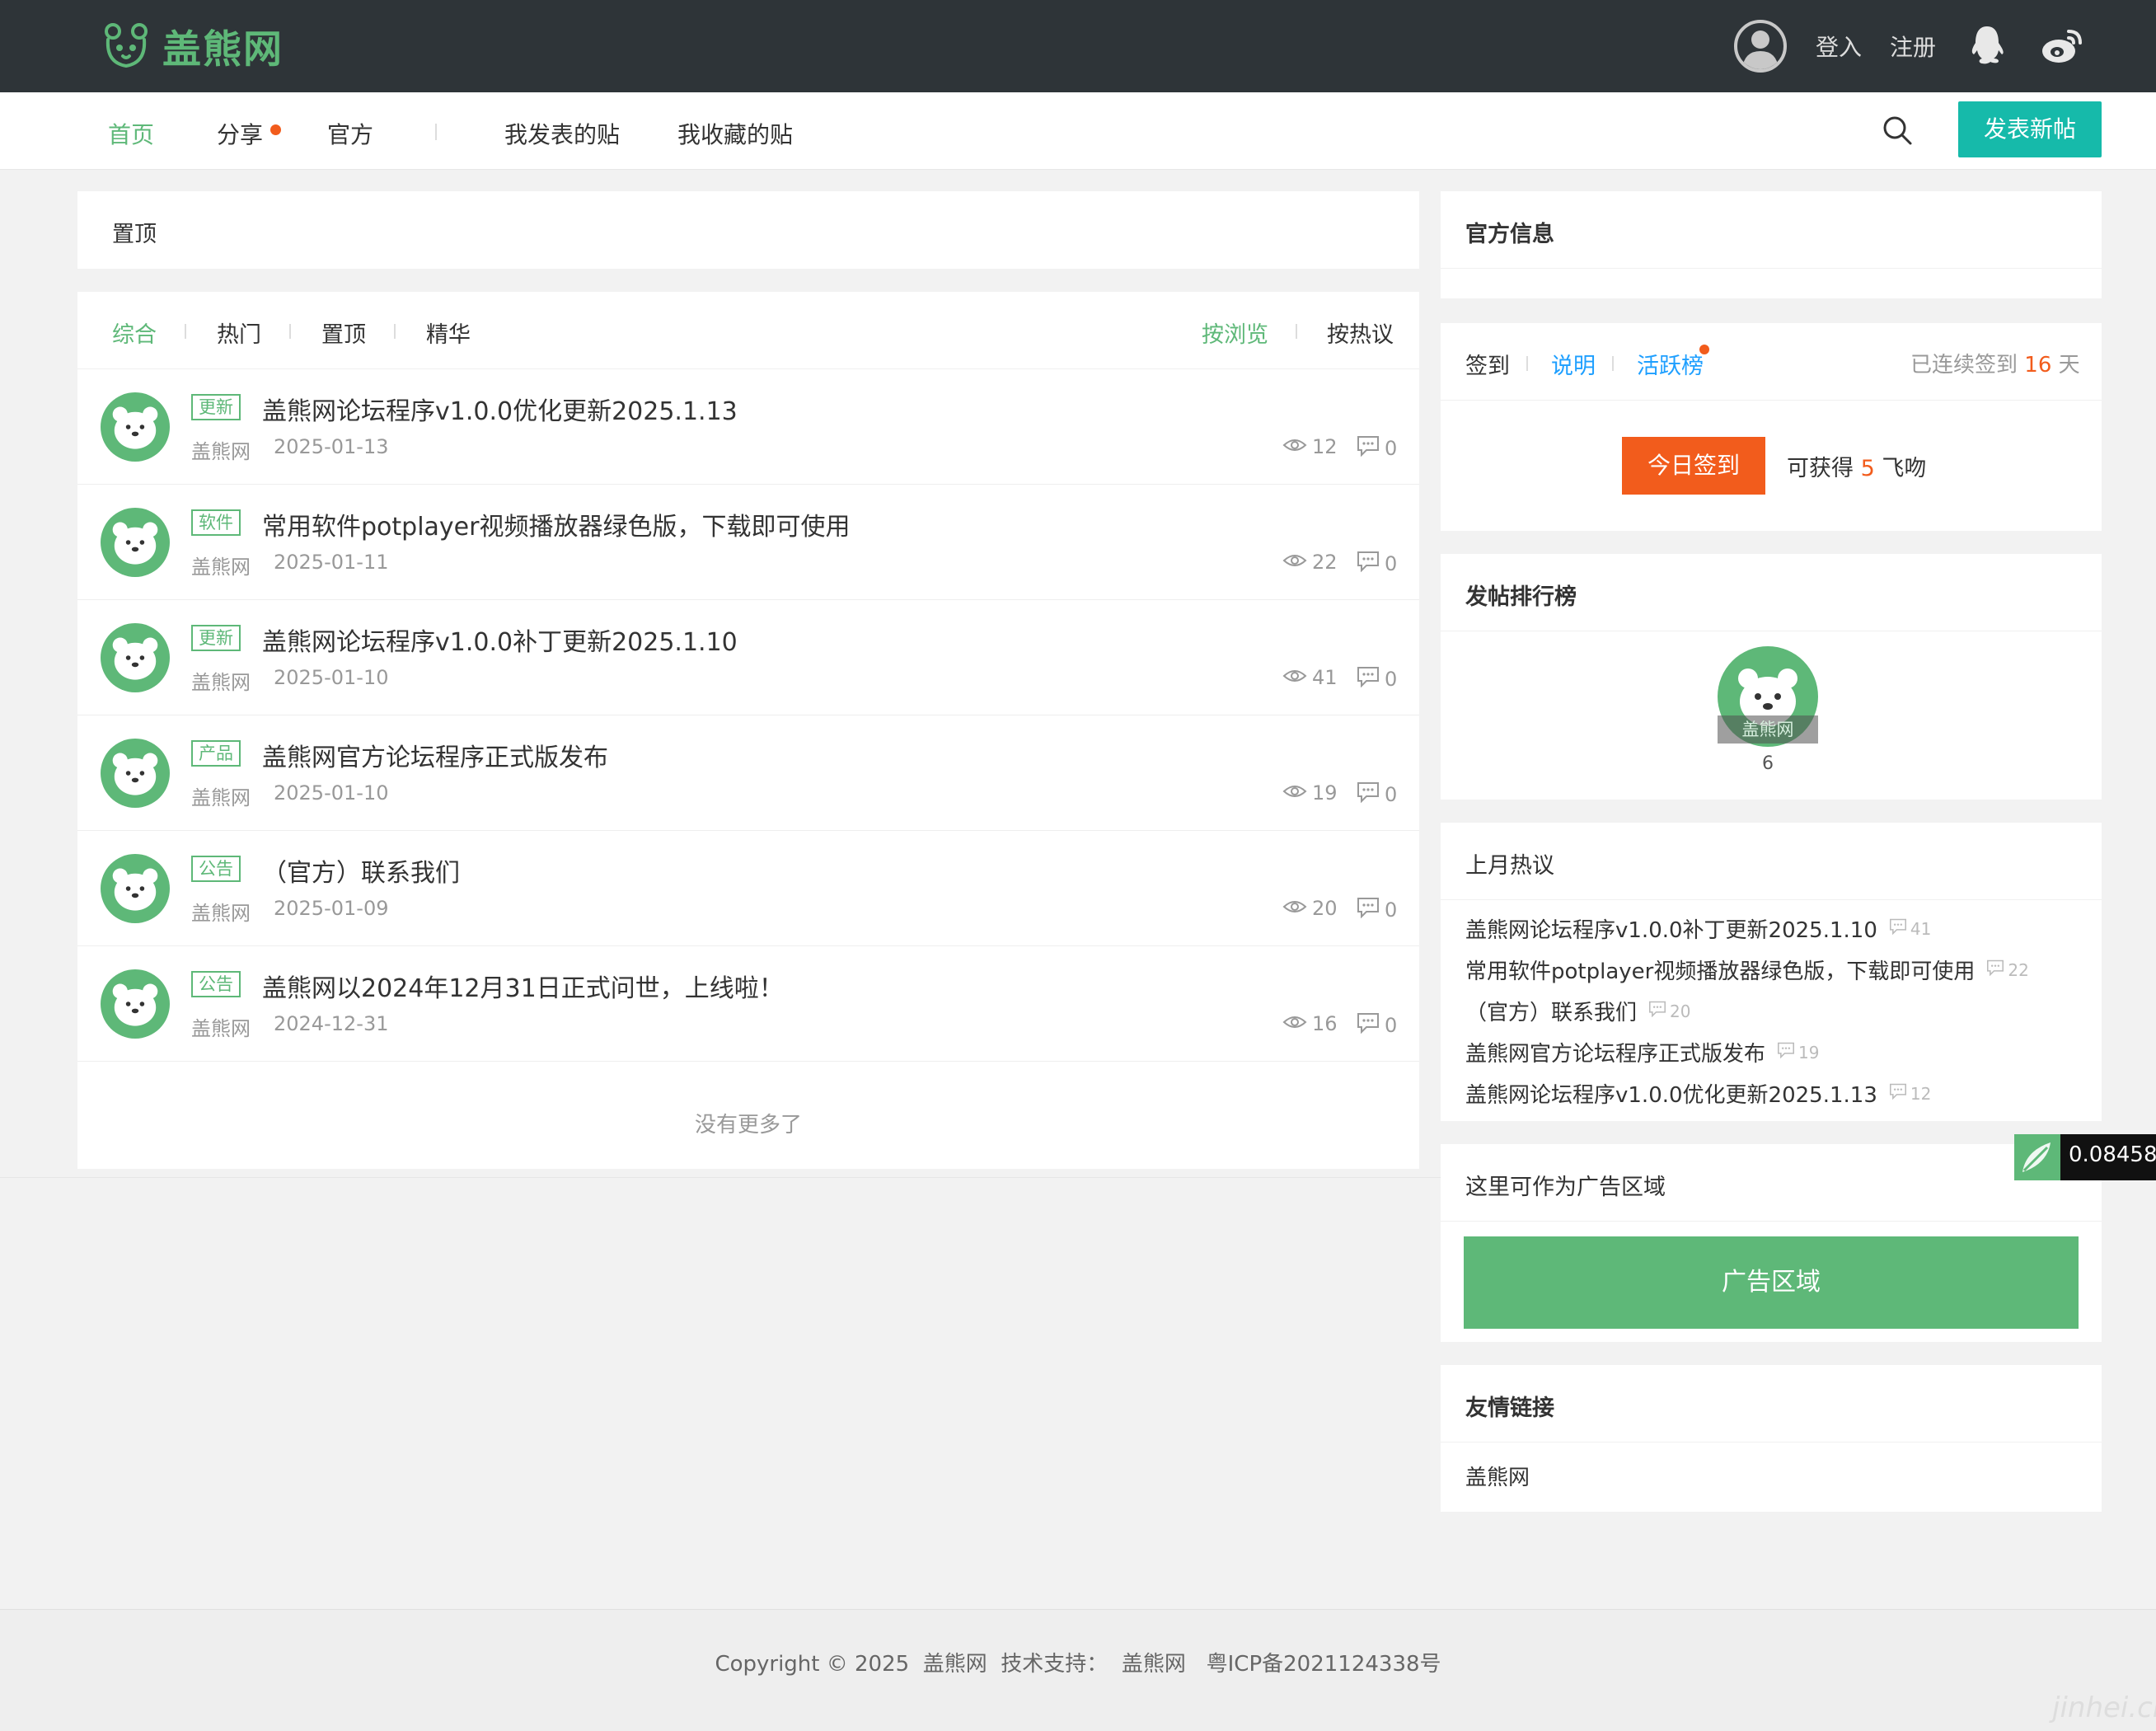 The height and width of the screenshot is (1731, 2156). I want to click on hot-count-value: 20, so click(1680, 1011).